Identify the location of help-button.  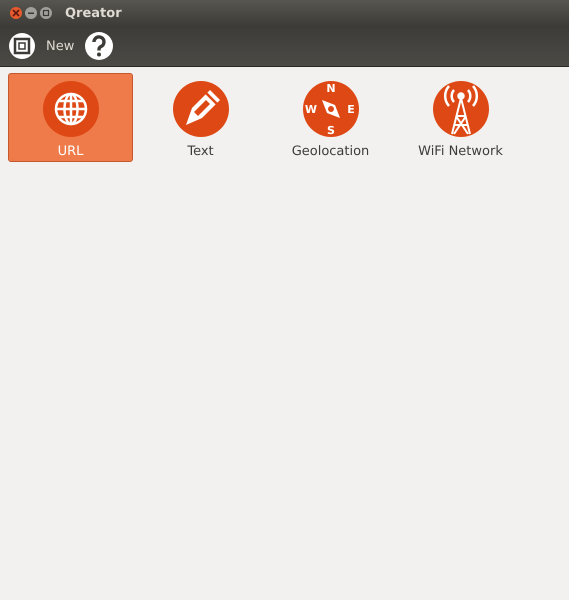
(99, 46).